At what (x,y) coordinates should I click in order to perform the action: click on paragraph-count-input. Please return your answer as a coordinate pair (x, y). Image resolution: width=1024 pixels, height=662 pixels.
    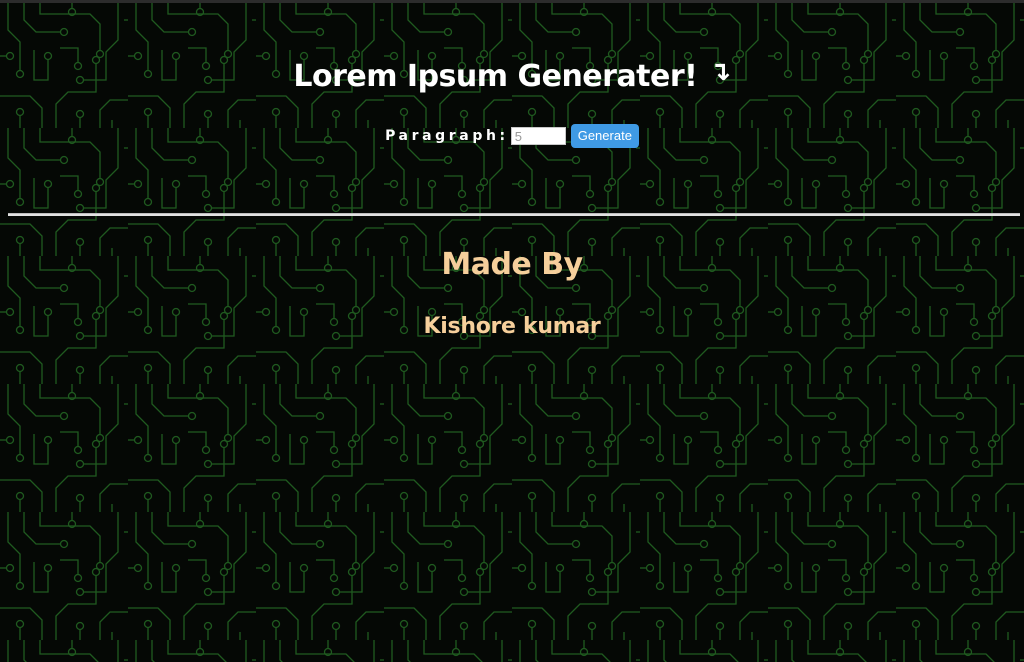
    Looking at the image, I should click on (538, 136).